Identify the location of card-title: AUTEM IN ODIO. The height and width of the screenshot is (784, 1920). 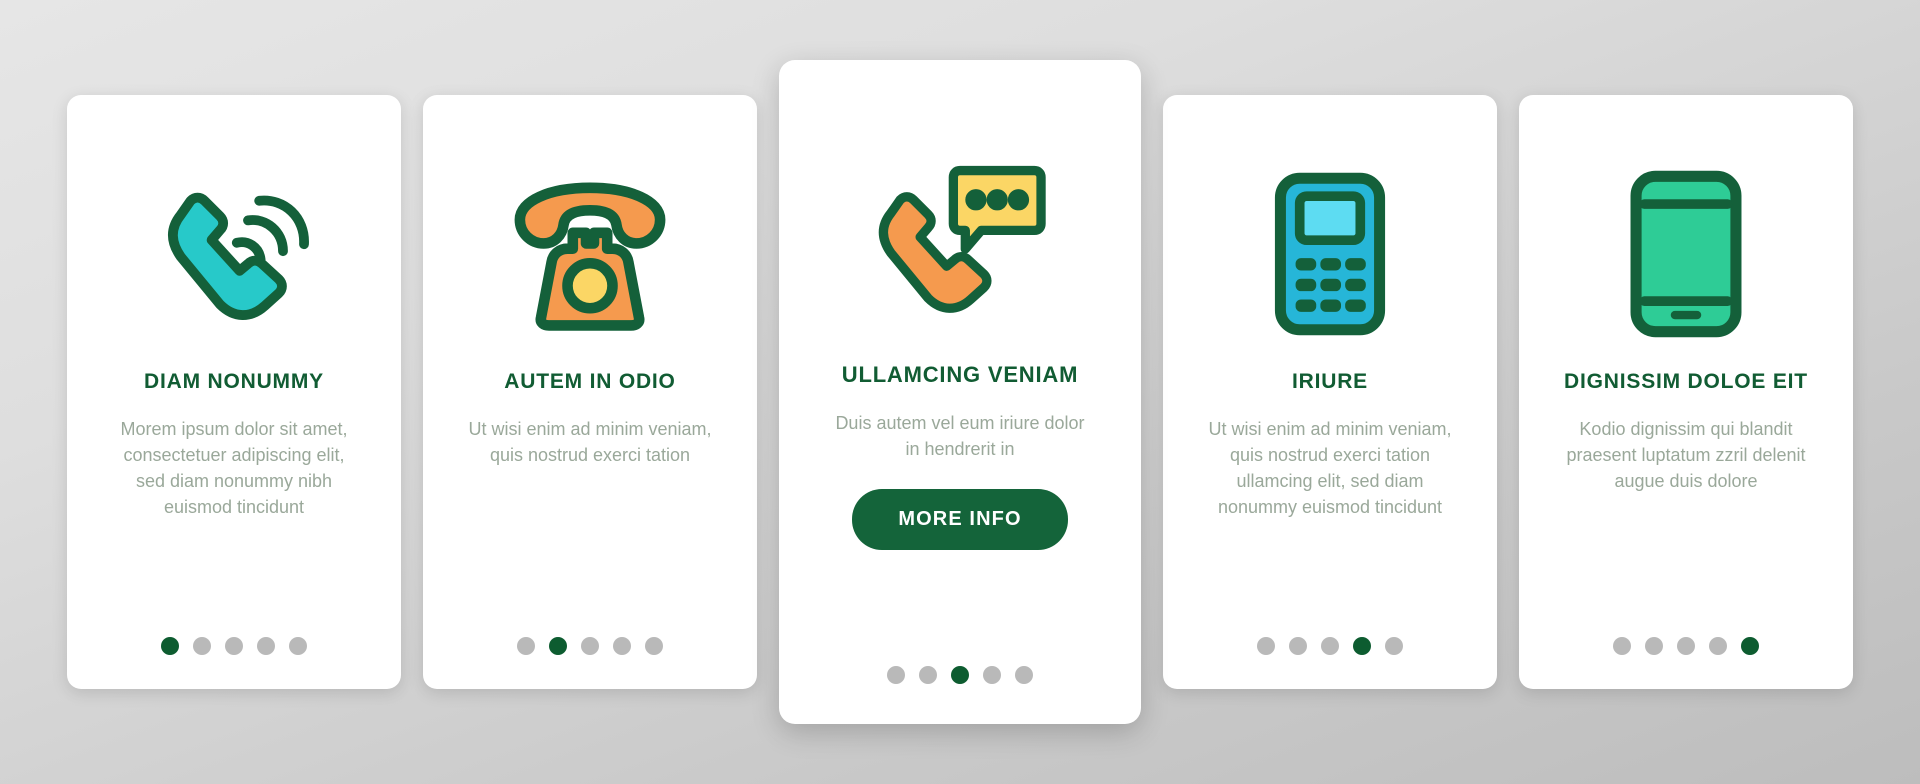
(590, 381).